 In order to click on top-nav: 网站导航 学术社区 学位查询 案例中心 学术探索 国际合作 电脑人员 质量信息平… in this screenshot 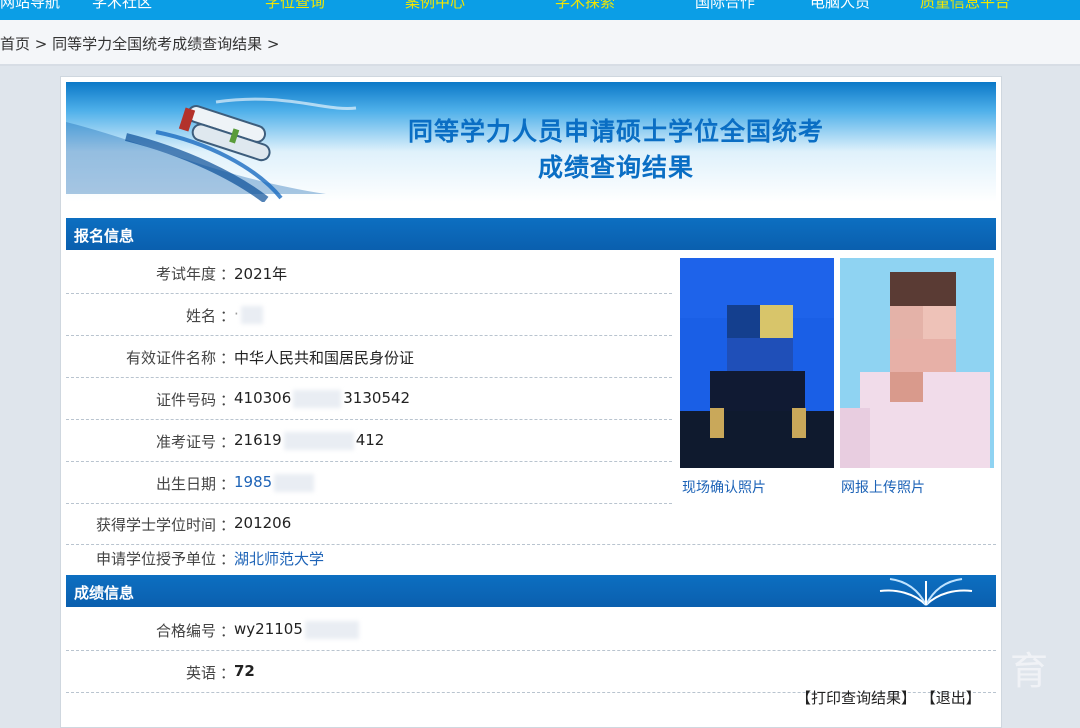, I will do `click(540, 10)`.